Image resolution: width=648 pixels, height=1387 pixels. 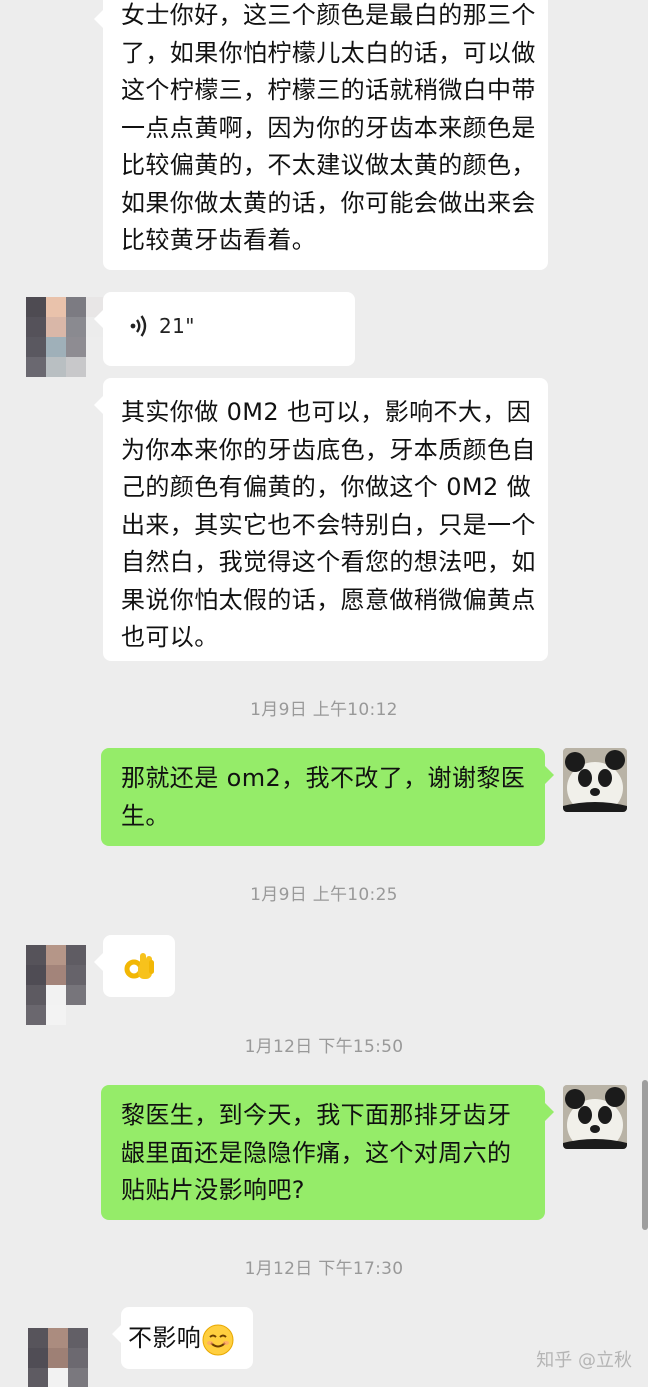 What do you see at coordinates (218, 1340) in the screenshot?
I see `smile-emoji-icon` at bounding box center [218, 1340].